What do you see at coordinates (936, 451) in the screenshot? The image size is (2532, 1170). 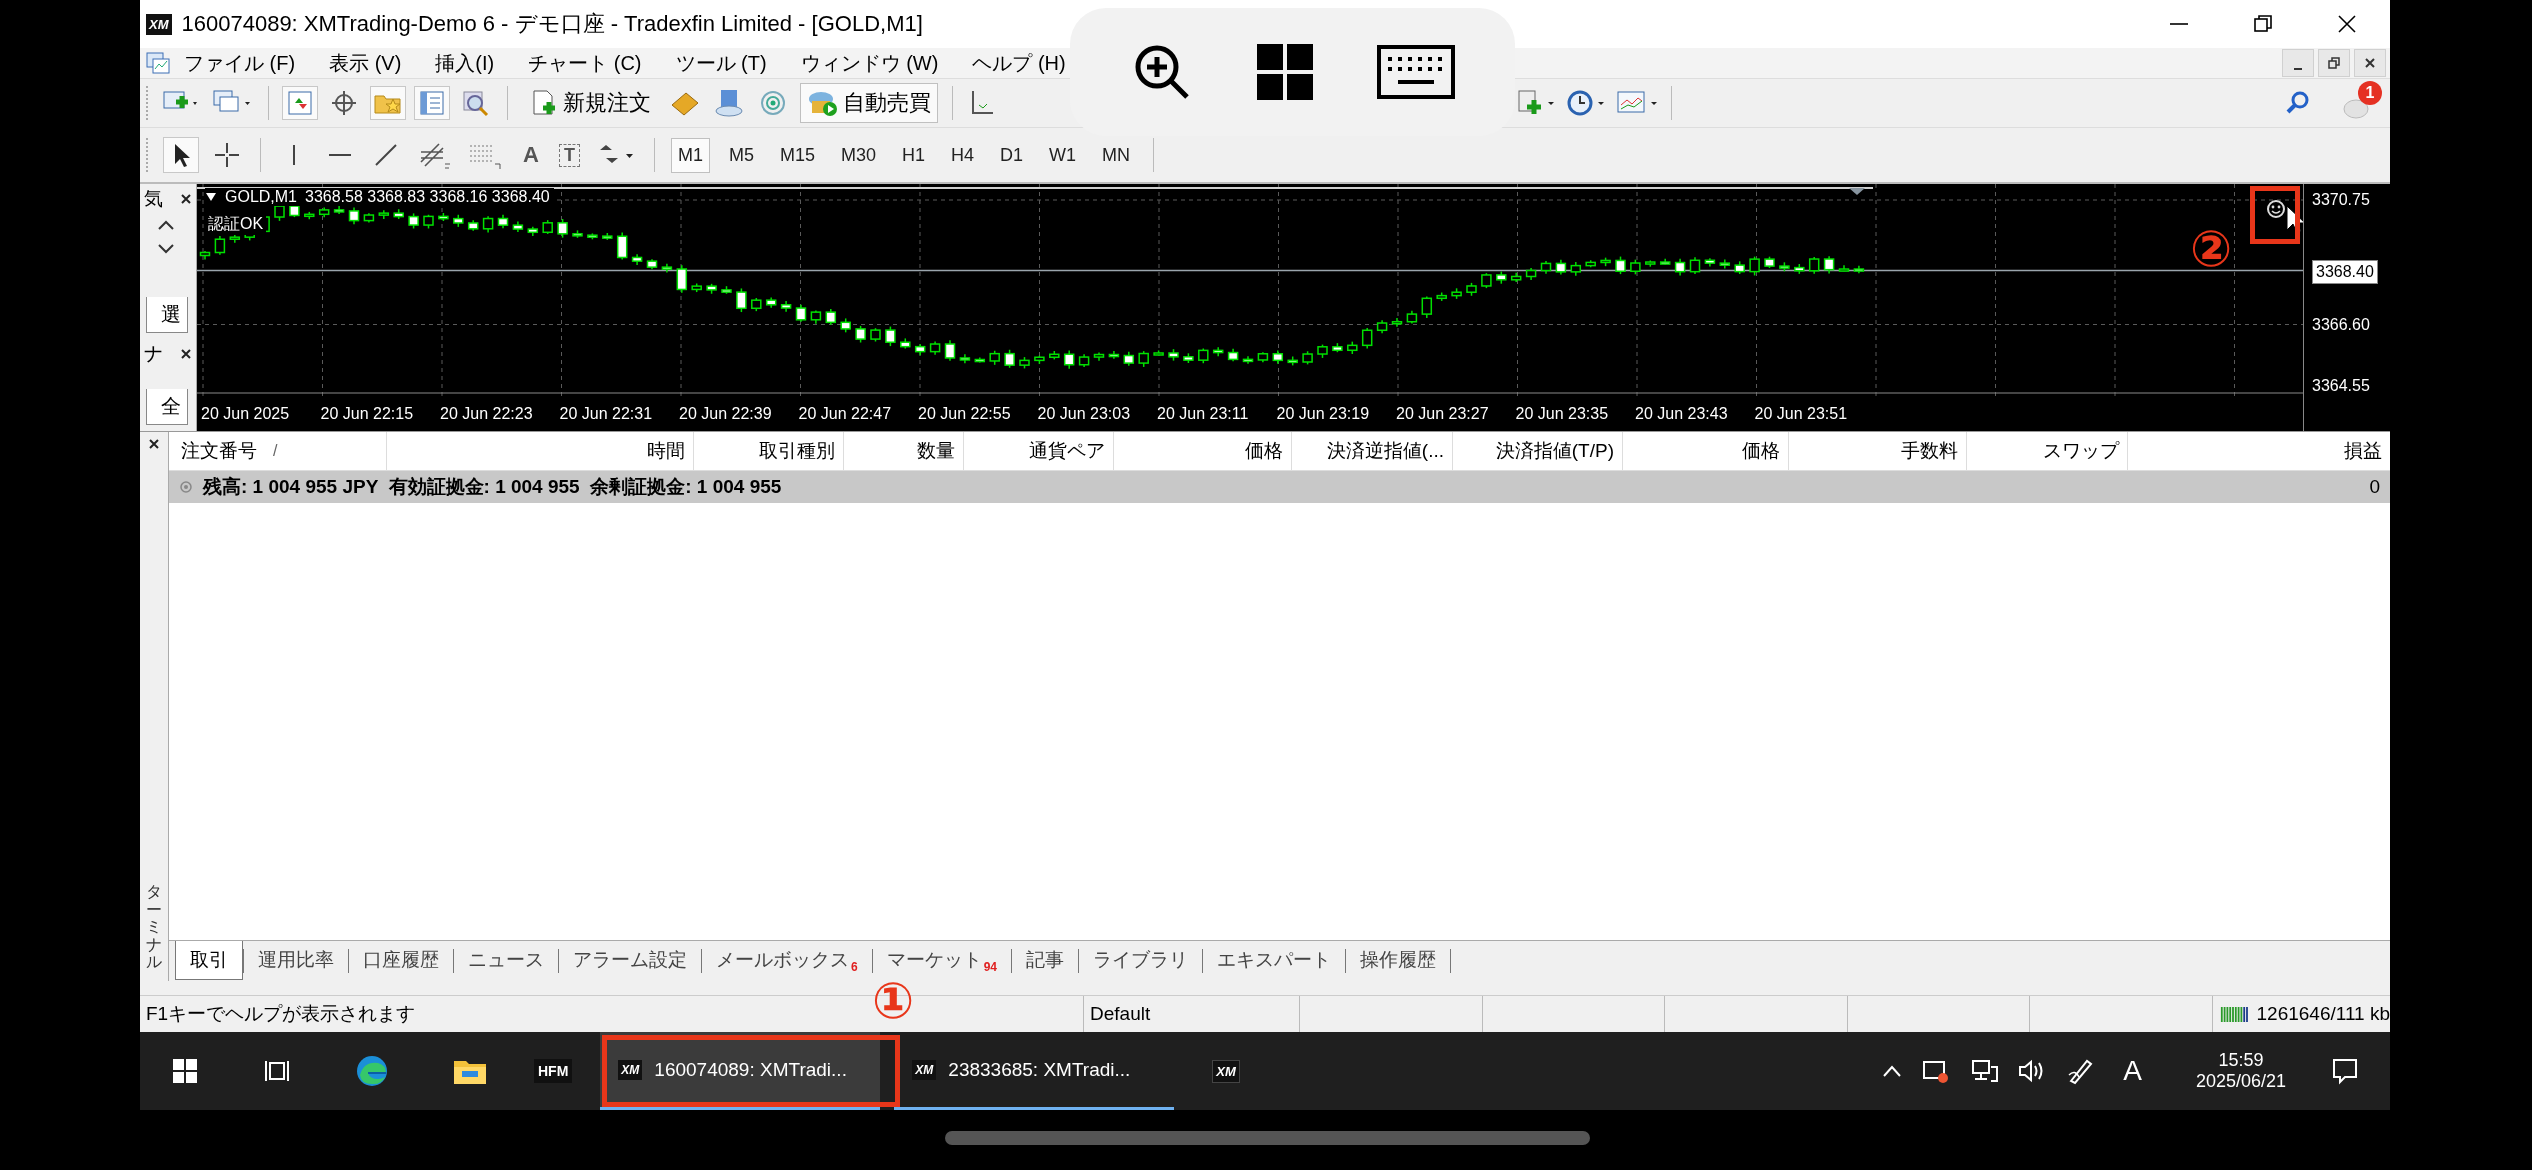 I see `column-header: 数量` at bounding box center [936, 451].